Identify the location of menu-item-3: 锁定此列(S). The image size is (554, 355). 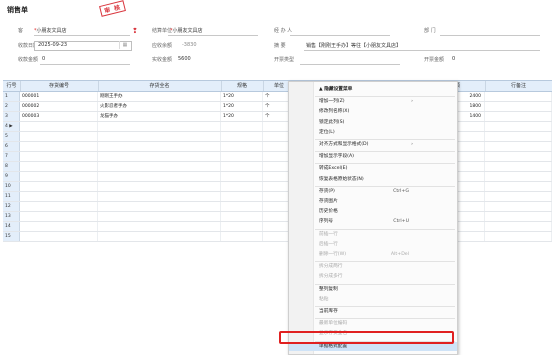
(373, 122).